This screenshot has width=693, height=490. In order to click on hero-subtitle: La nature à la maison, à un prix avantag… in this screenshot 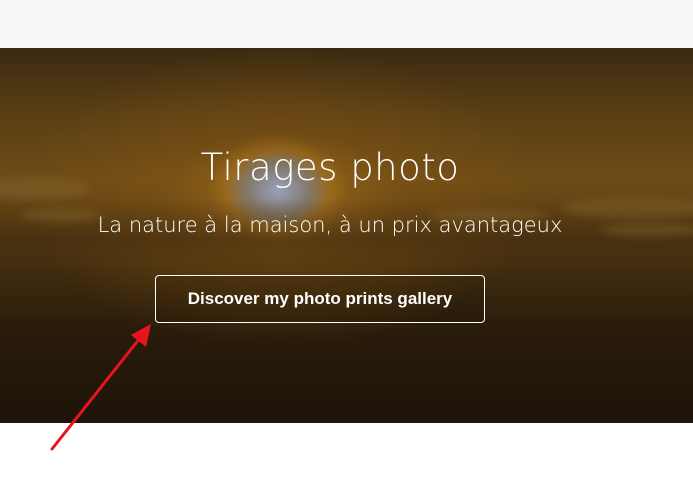, I will do `click(330, 225)`.